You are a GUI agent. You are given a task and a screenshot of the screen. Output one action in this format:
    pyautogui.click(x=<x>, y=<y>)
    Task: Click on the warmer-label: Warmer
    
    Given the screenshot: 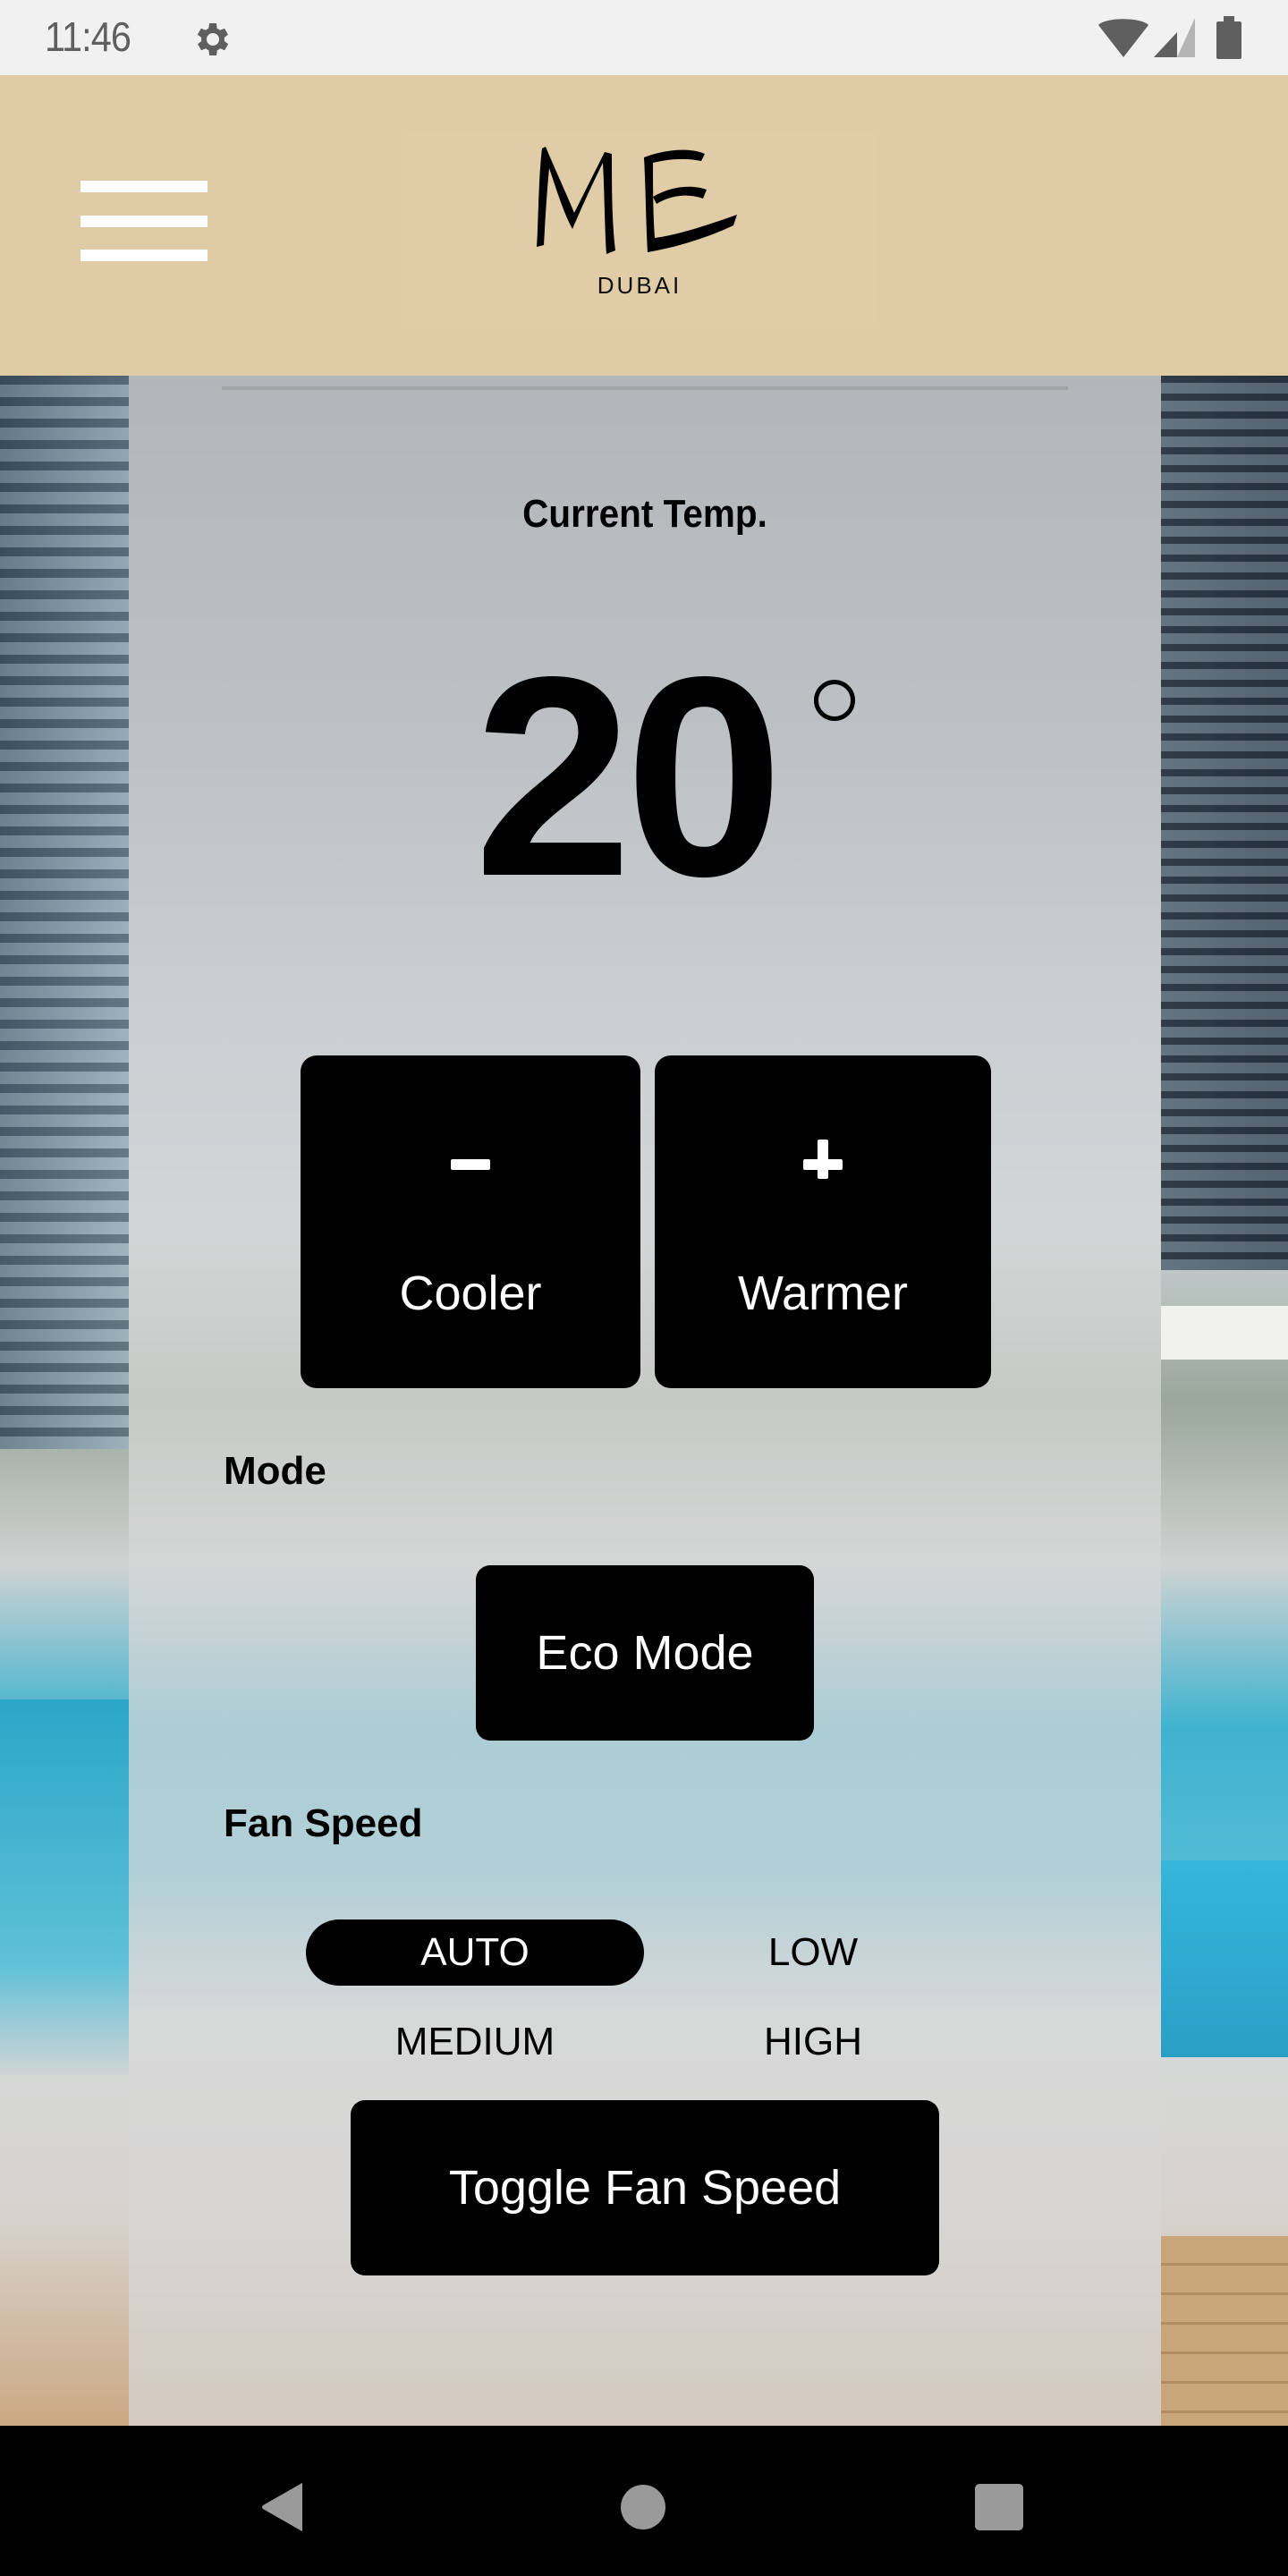 What is the action you would take?
    pyautogui.click(x=823, y=1293)
    